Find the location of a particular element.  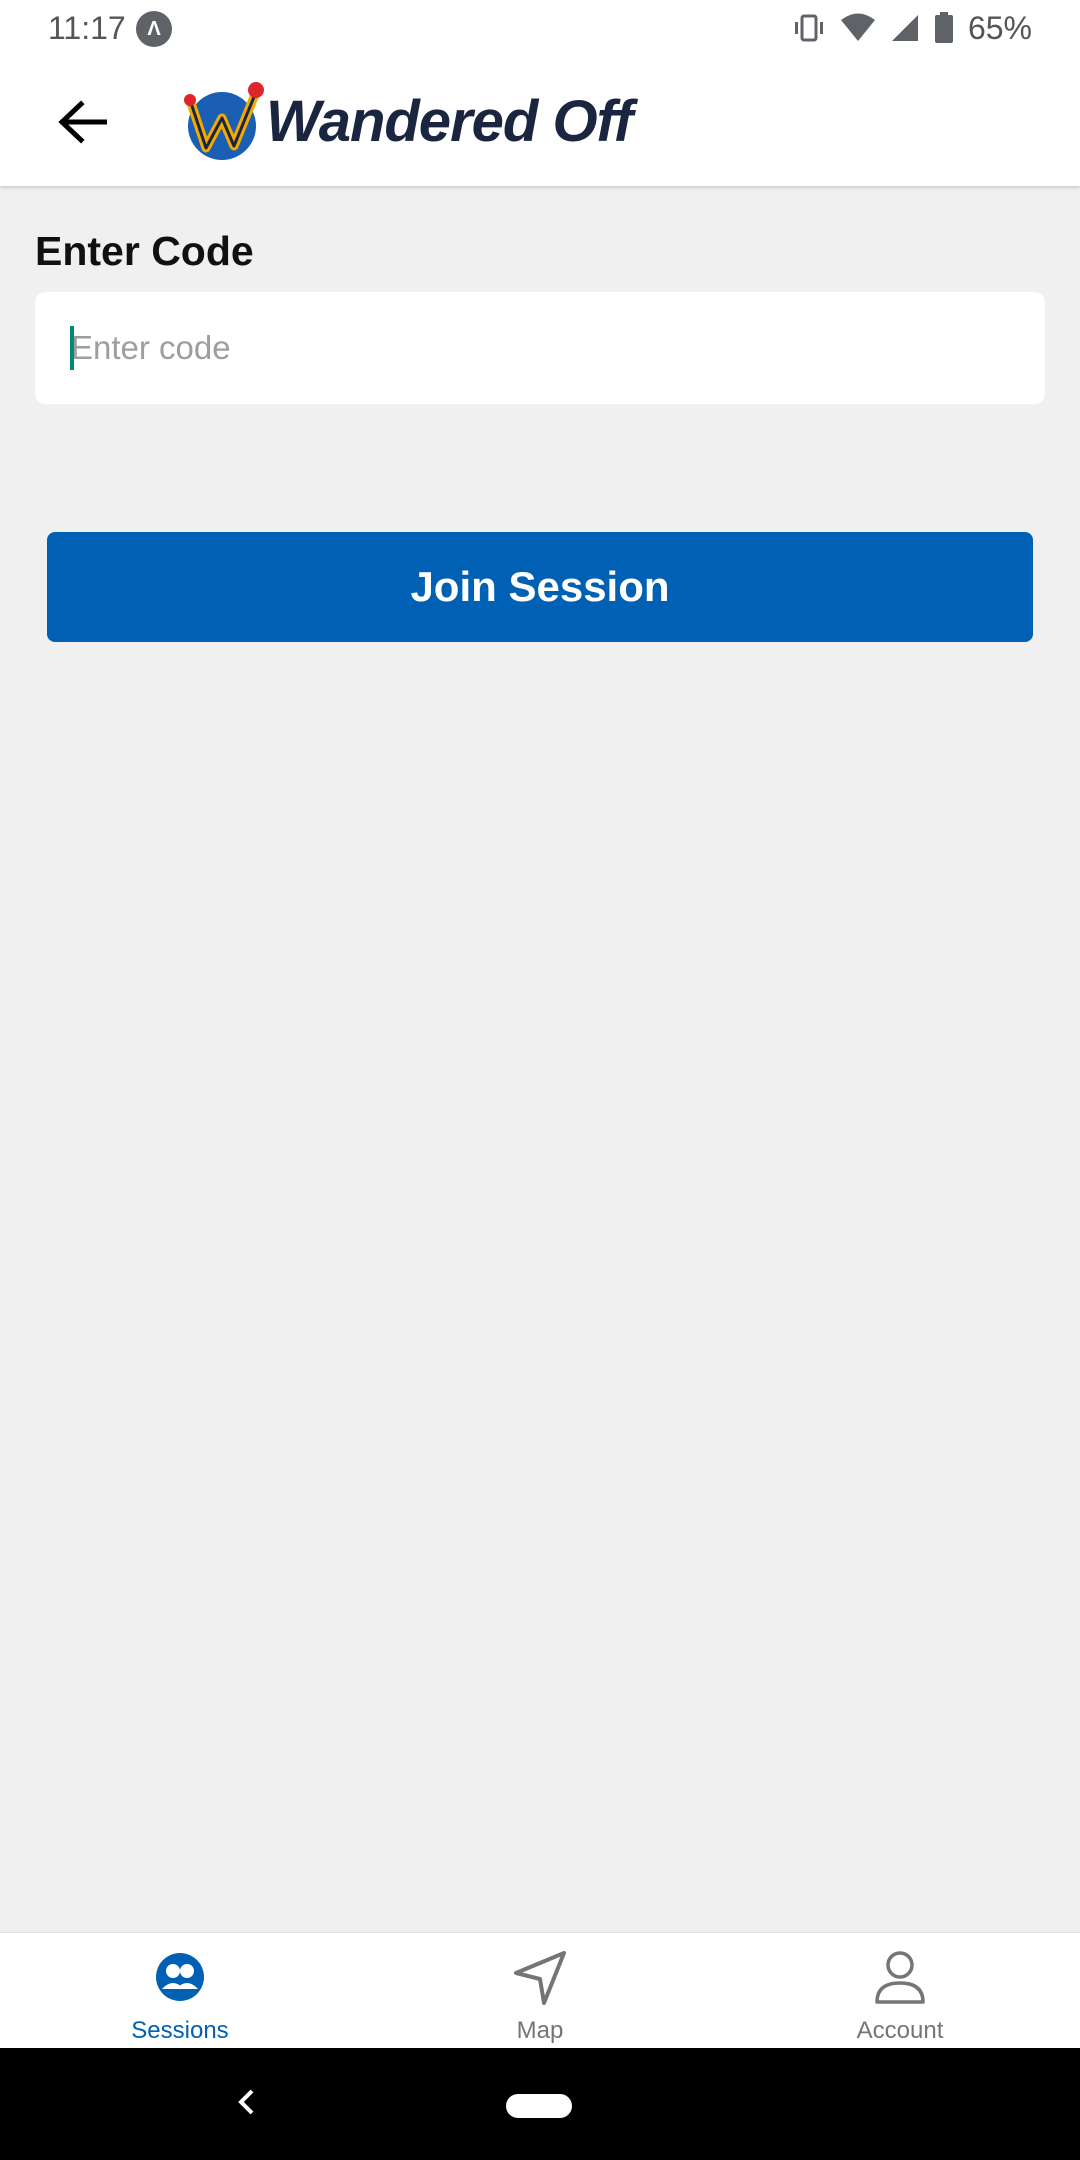

system-back-button is located at coordinates (246, 2104).